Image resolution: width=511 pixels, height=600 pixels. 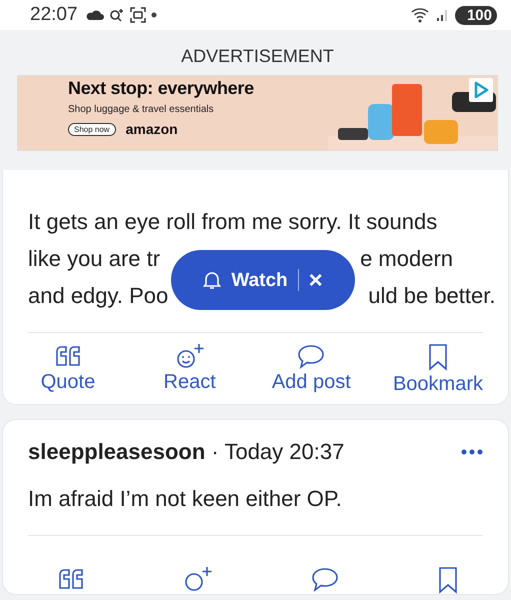 I want to click on ad-choices-icon, so click(x=481, y=90).